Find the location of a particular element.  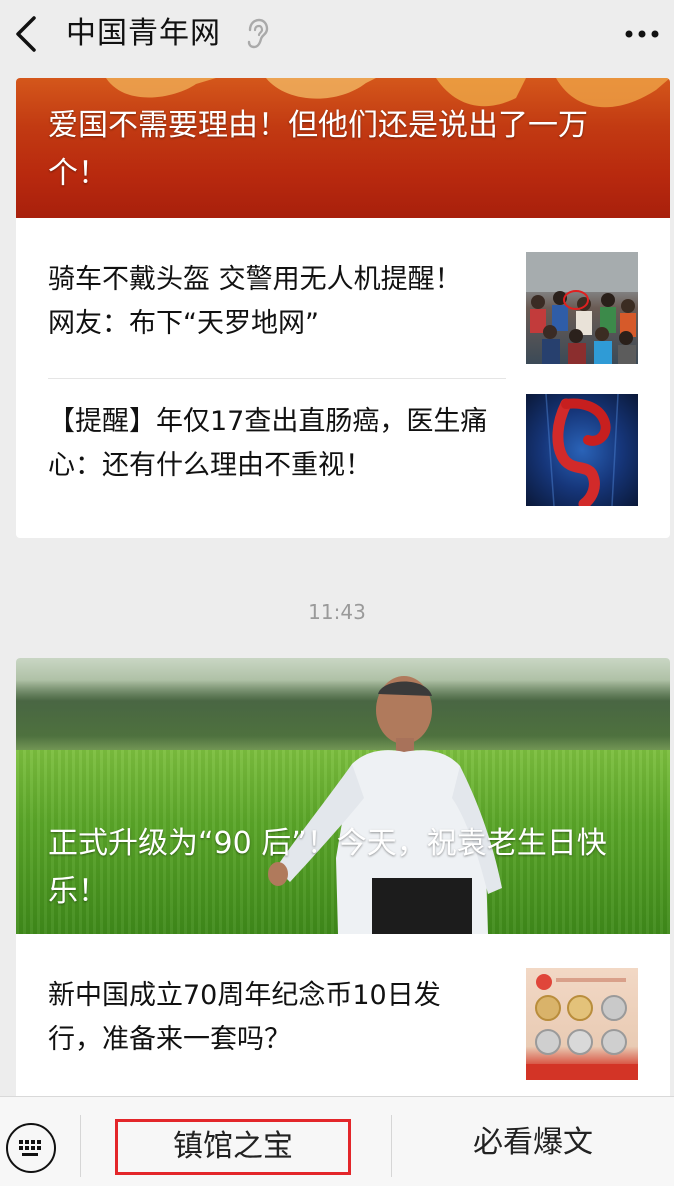

list-item: 骑车不戴头盔 交警用无人机提醒！网友：布下“天罗地网” is located at coordinates (343, 291).